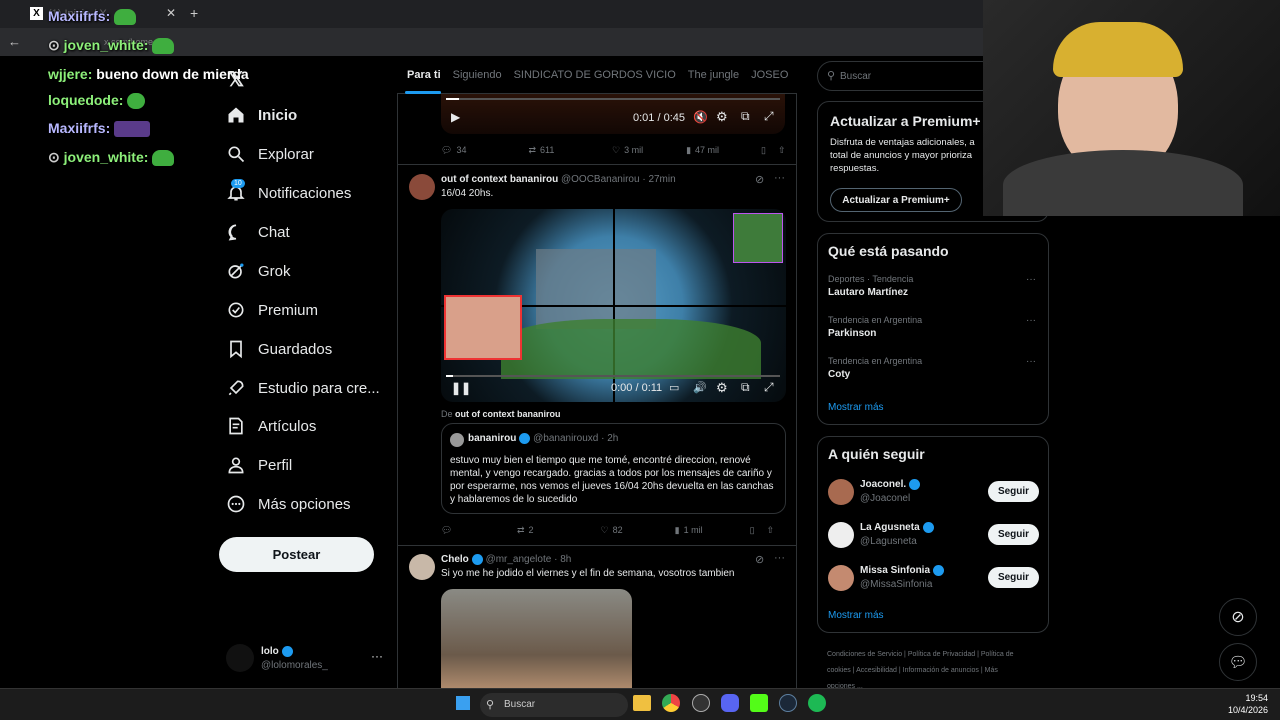 Image resolution: width=1280 pixels, height=720 pixels. I want to click on steam-icon, so click(788, 703).